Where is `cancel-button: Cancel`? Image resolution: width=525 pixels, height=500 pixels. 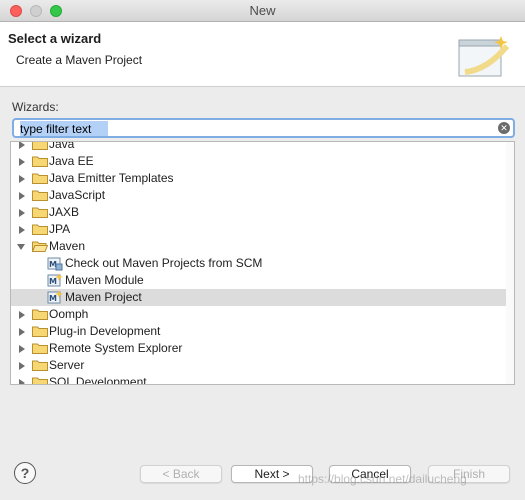 cancel-button: Cancel is located at coordinates (370, 474).